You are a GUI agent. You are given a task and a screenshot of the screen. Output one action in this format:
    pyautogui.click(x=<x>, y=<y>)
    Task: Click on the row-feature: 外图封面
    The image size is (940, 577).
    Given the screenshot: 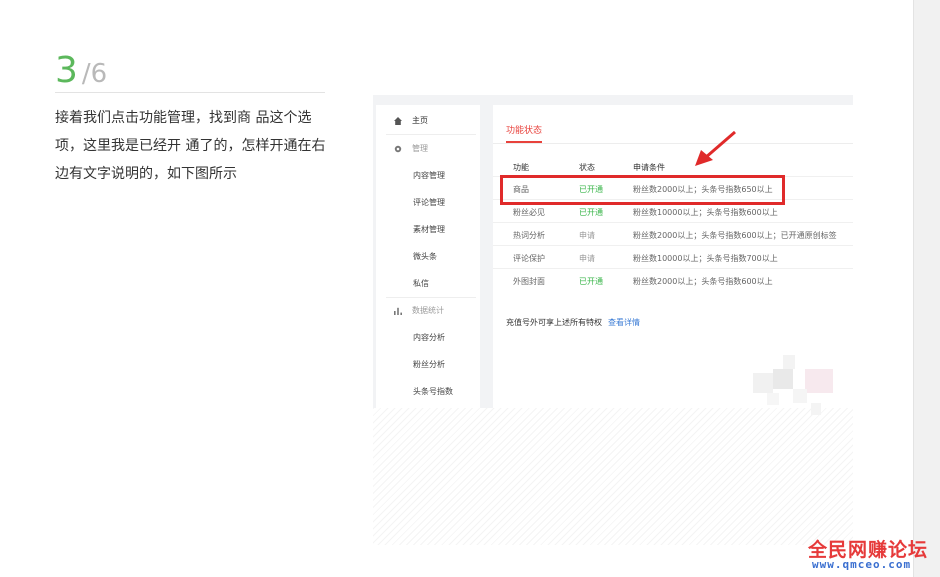 What is the action you would take?
    pyautogui.click(x=529, y=281)
    